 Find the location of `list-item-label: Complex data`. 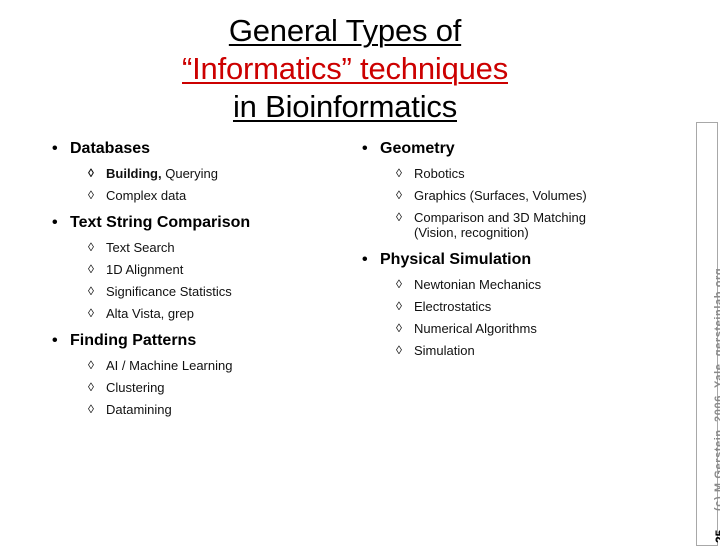

list-item-label: Complex data is located at coordinates (146, 195).